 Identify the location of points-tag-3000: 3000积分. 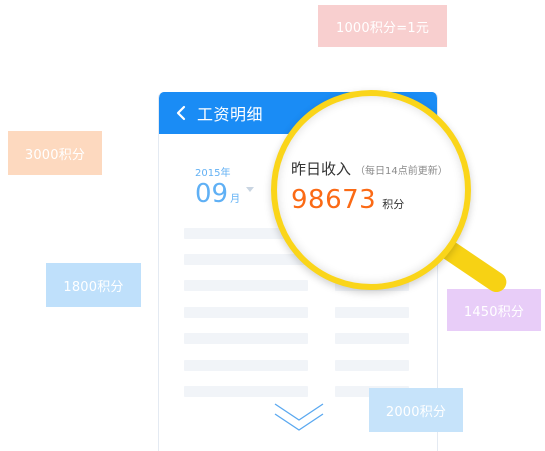
(55, 153).